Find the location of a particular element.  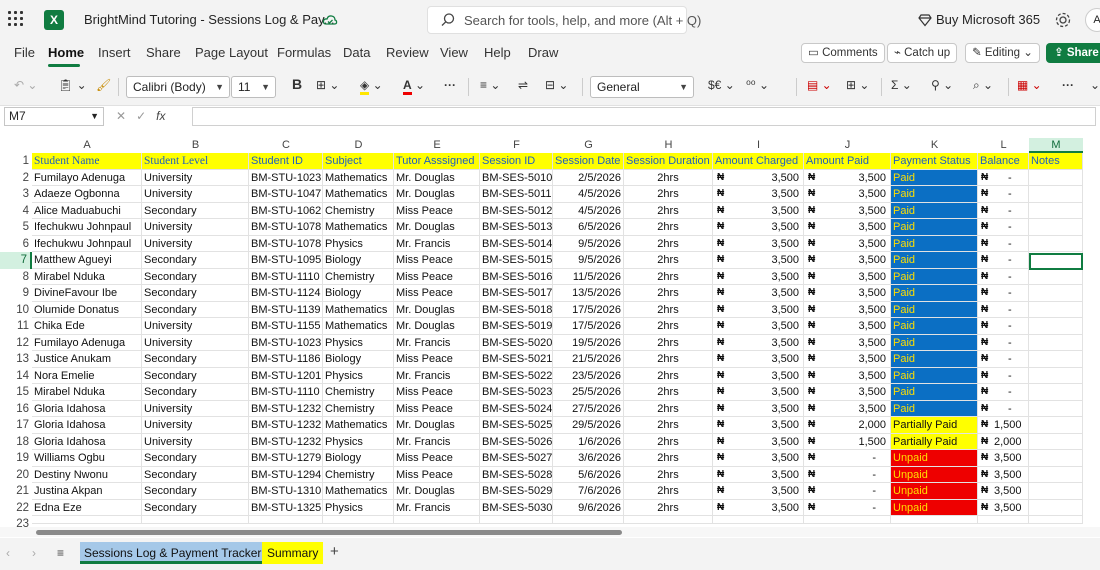

currency-cell: ₦ 1,500 is located at coordinates (847, 441).